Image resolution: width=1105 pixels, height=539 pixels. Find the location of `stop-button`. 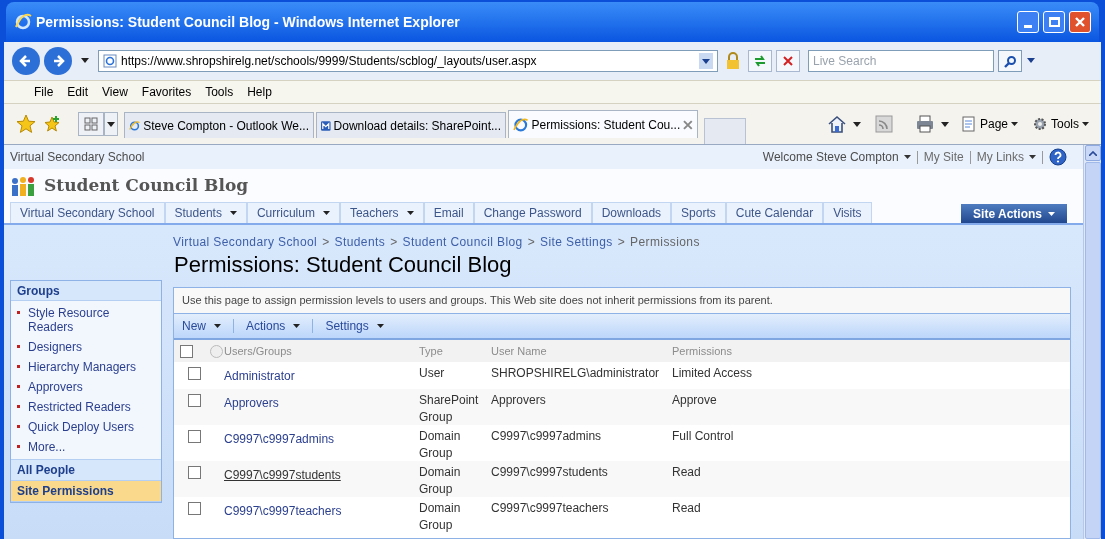

stop-button is located at coordinates (788, 61).